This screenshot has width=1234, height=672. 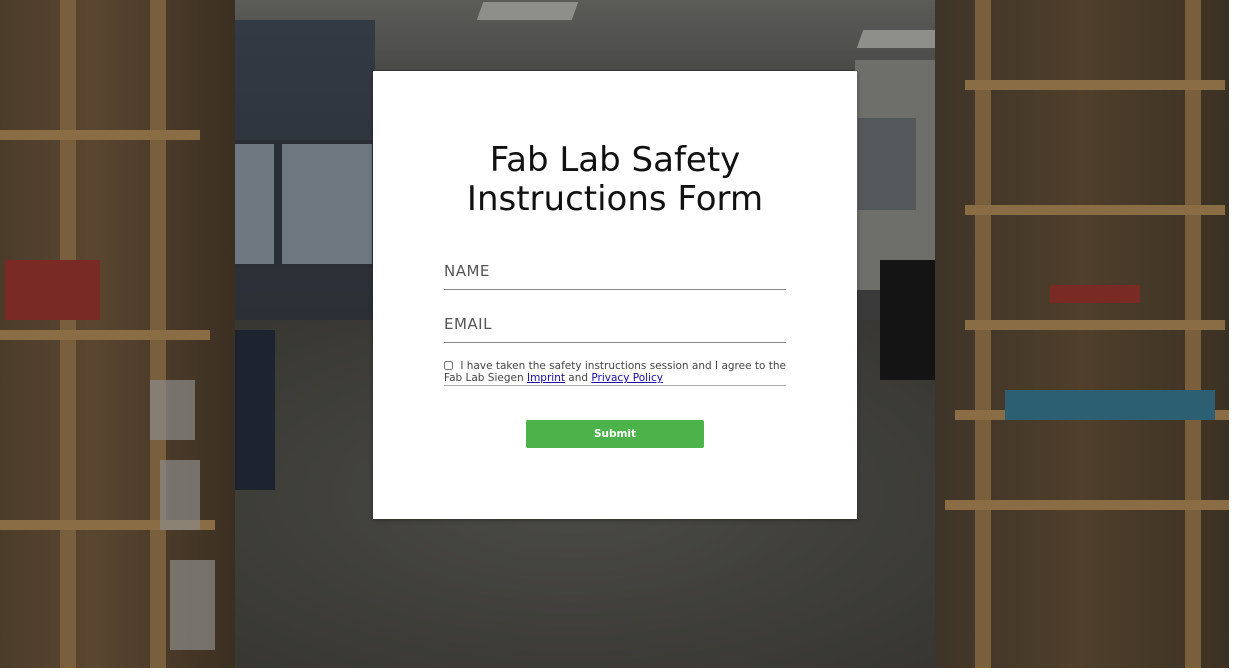 What do you see at coordinates (327, 204) in the screenshot?
I see `window` at bounding box center [327, 204].